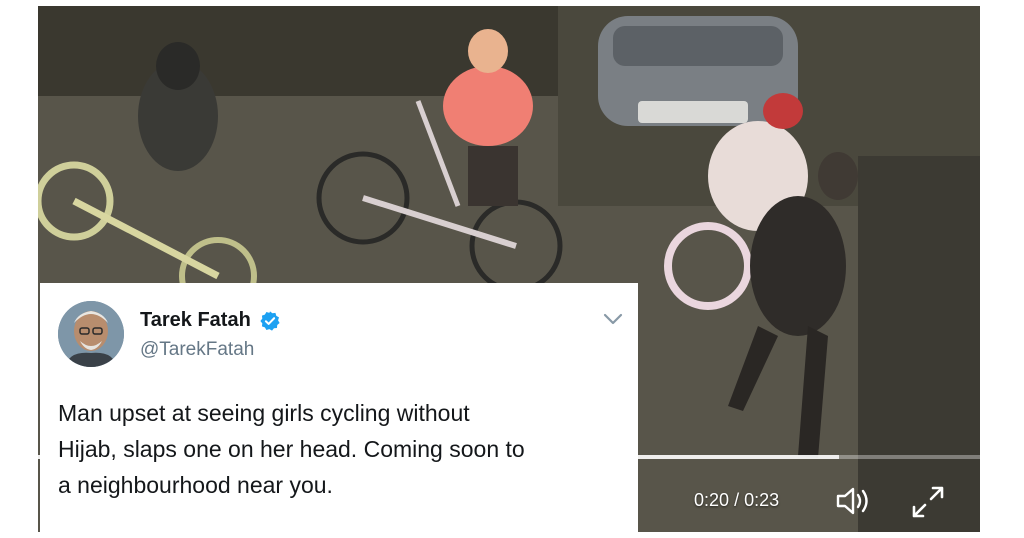 This screenshot has height=538, width=1024. Describe the element at coordinates (712, 500) in the screenshot. I see `current-time: 0:20` at that location.